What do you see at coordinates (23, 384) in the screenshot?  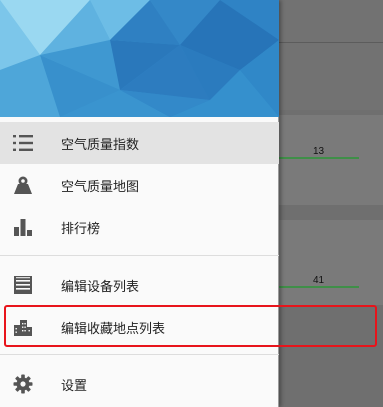 I see `gear-icon` at bounding box center [23, 384].